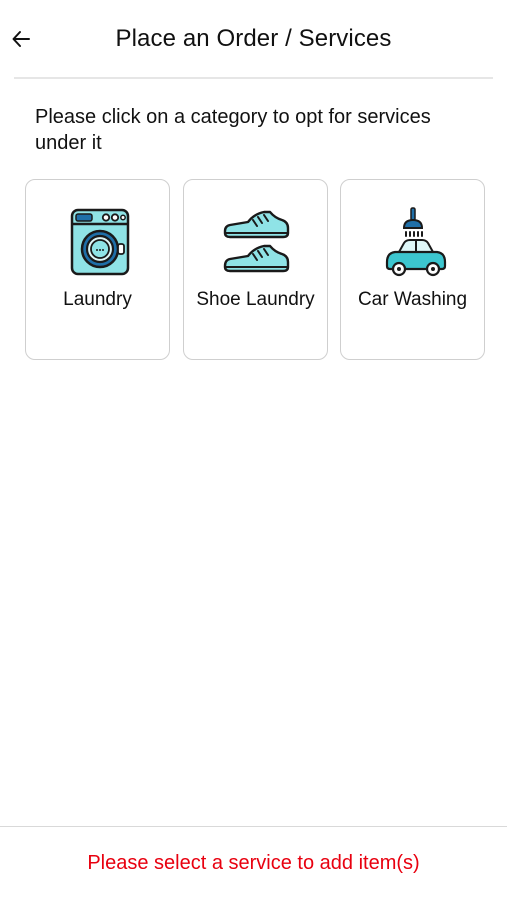  I want to click on page-title: Place an Order / Services, so click(253, 38).